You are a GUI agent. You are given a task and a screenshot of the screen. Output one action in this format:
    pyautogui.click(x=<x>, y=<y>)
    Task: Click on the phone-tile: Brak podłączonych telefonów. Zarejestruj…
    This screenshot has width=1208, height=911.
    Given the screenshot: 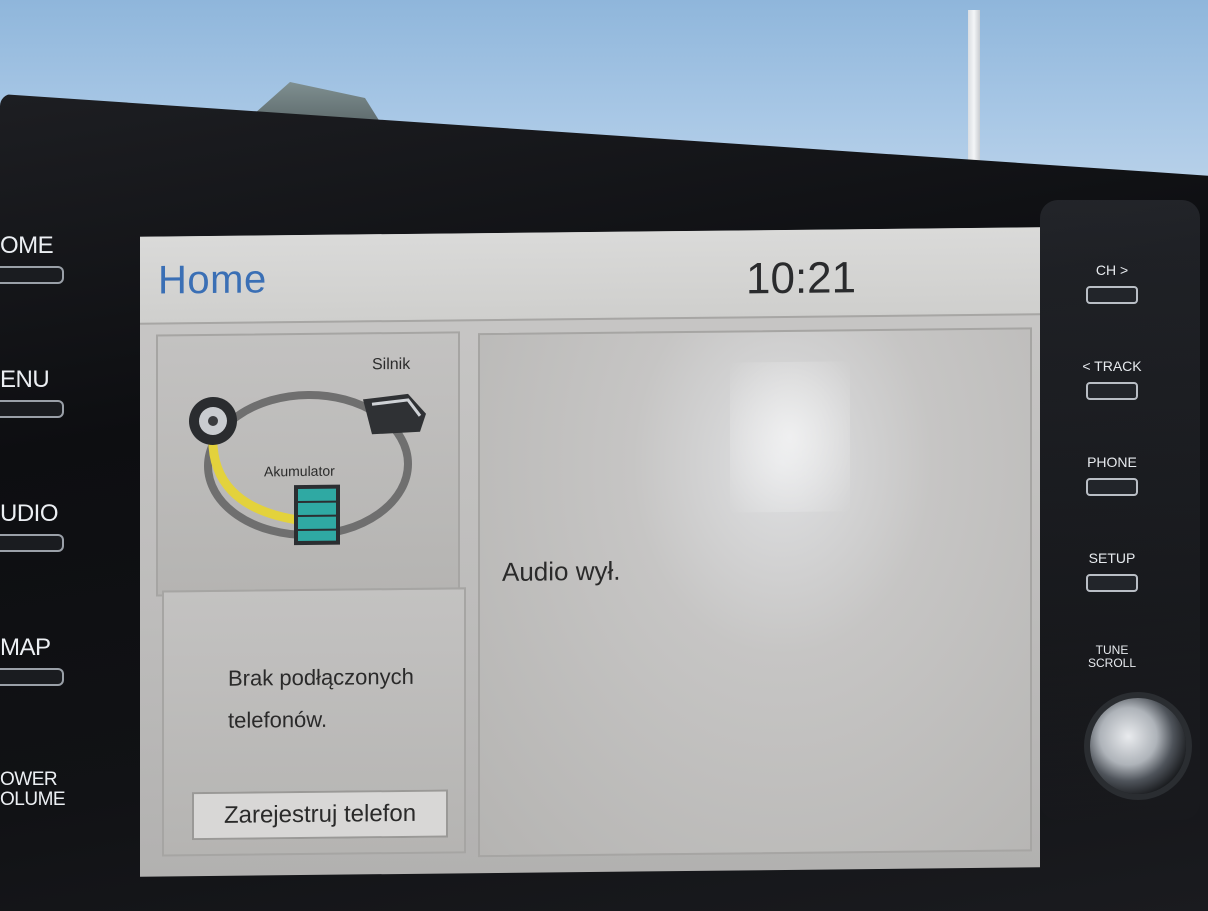 What is the action you would take?
    pyautogui.click(x=314, y=722)
    